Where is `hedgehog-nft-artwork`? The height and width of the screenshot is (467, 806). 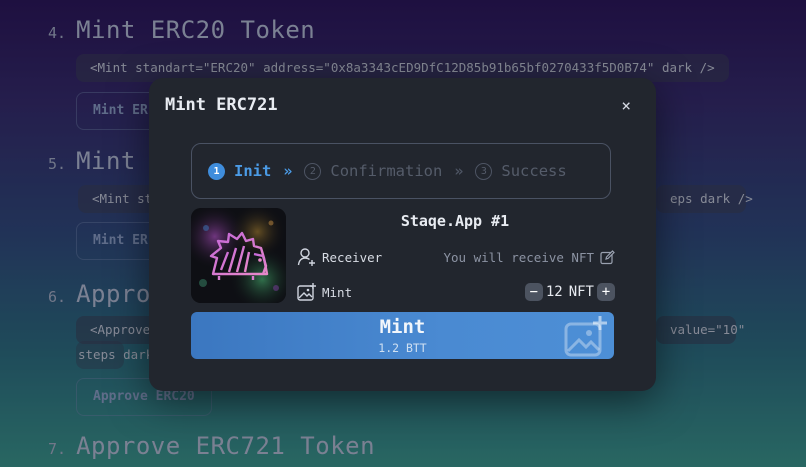
hedgehog-nft-artwork is located at coordinates (238, 255).